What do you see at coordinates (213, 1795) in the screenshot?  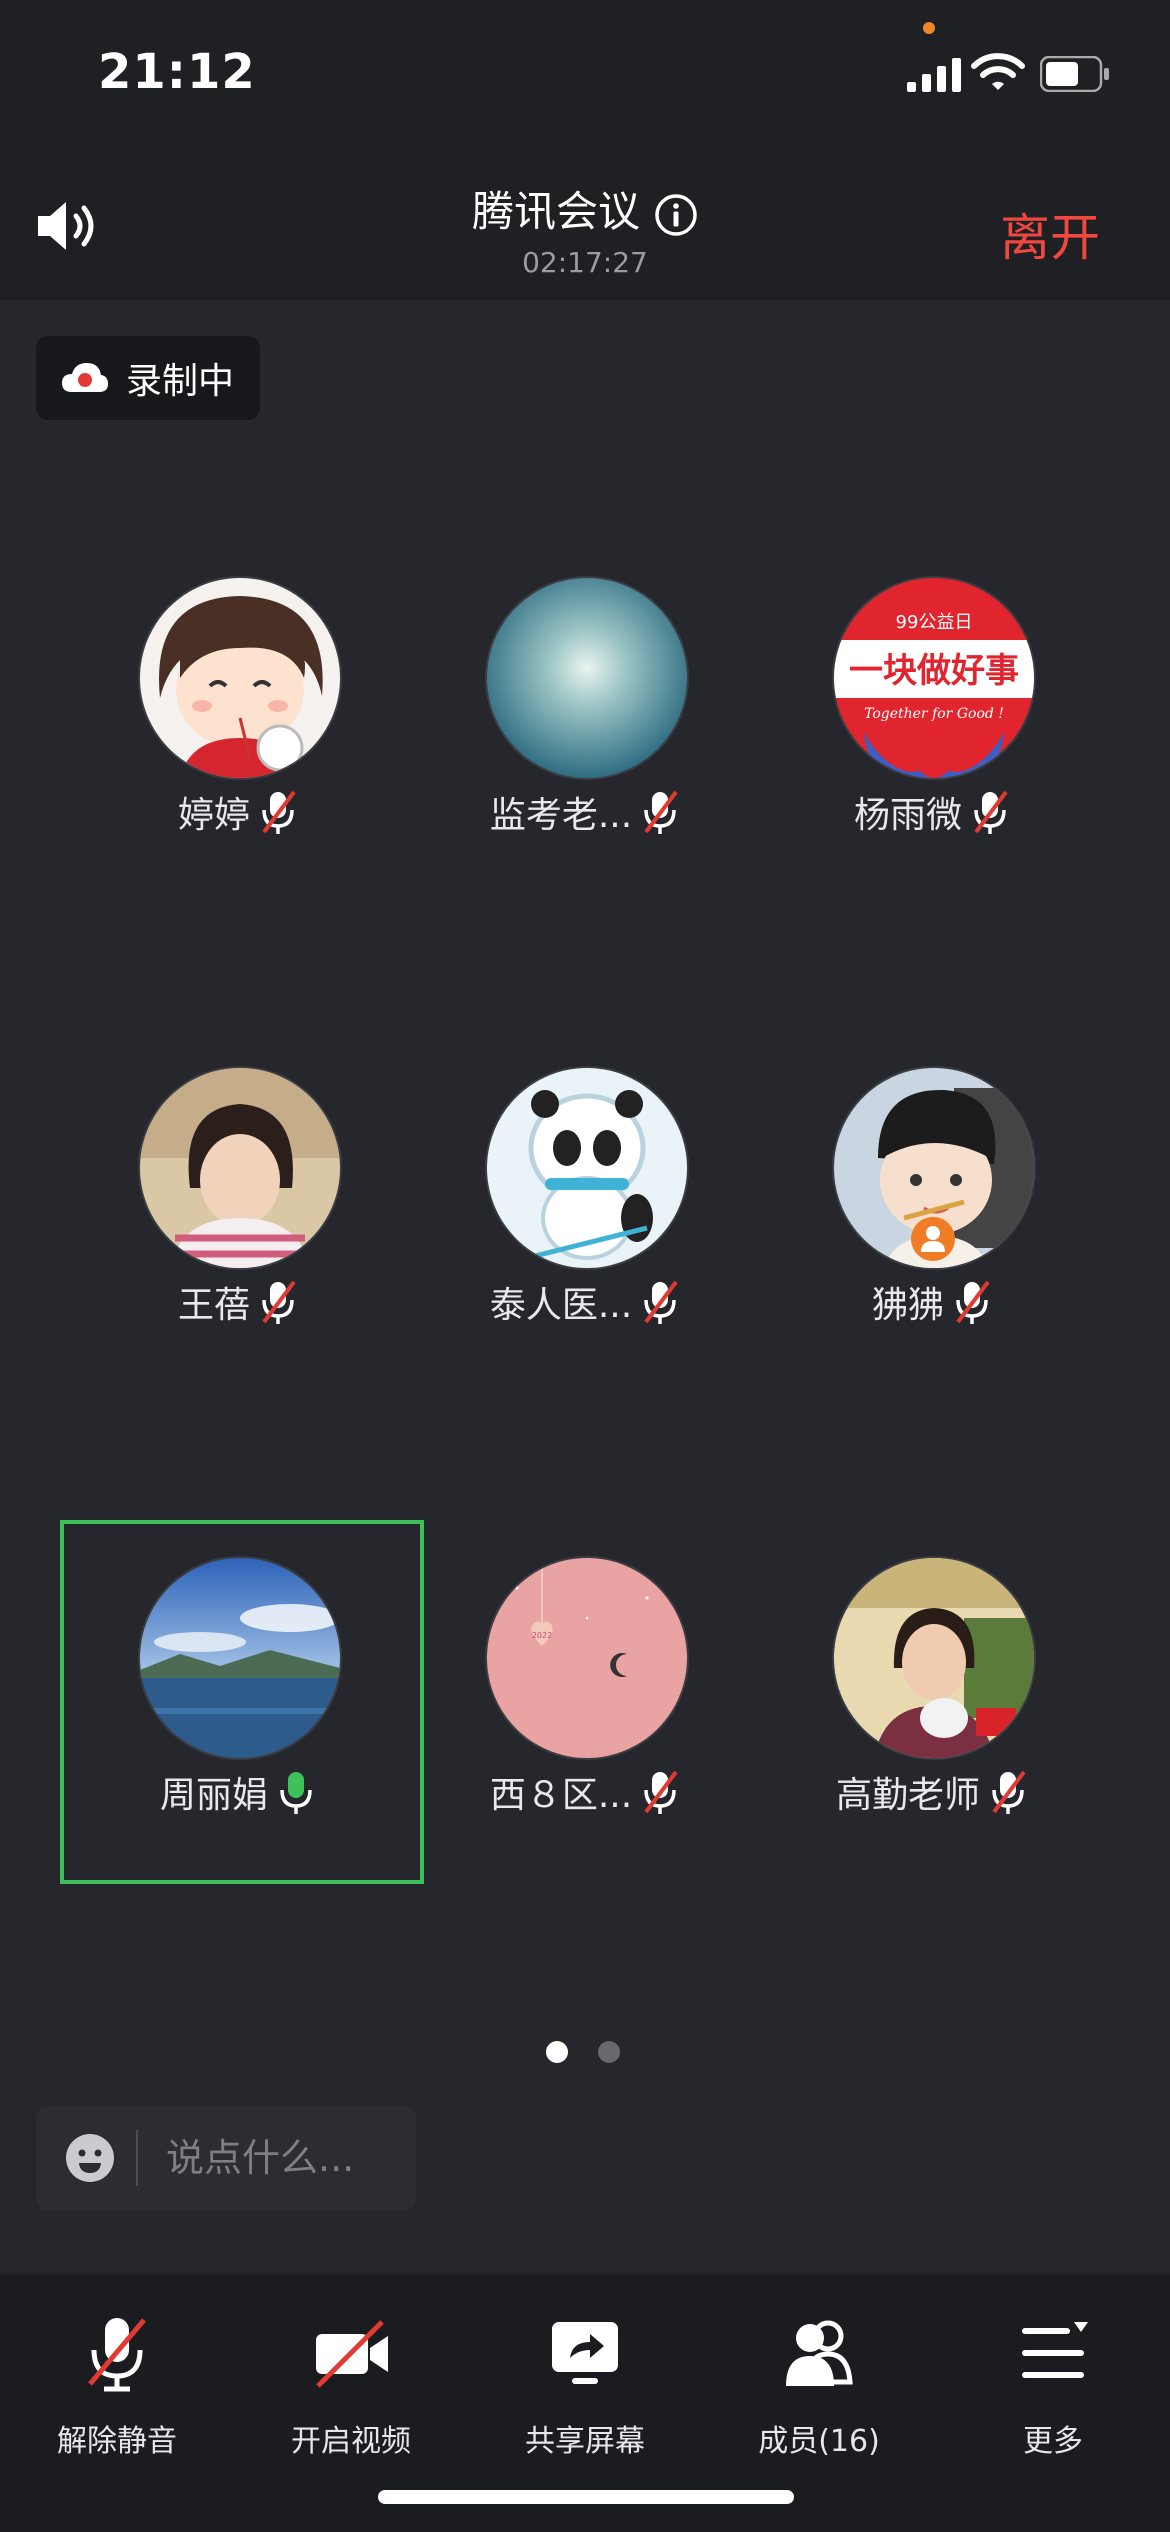 I see `participant-name: 周丽娟` at bounding box center [213, 1795].